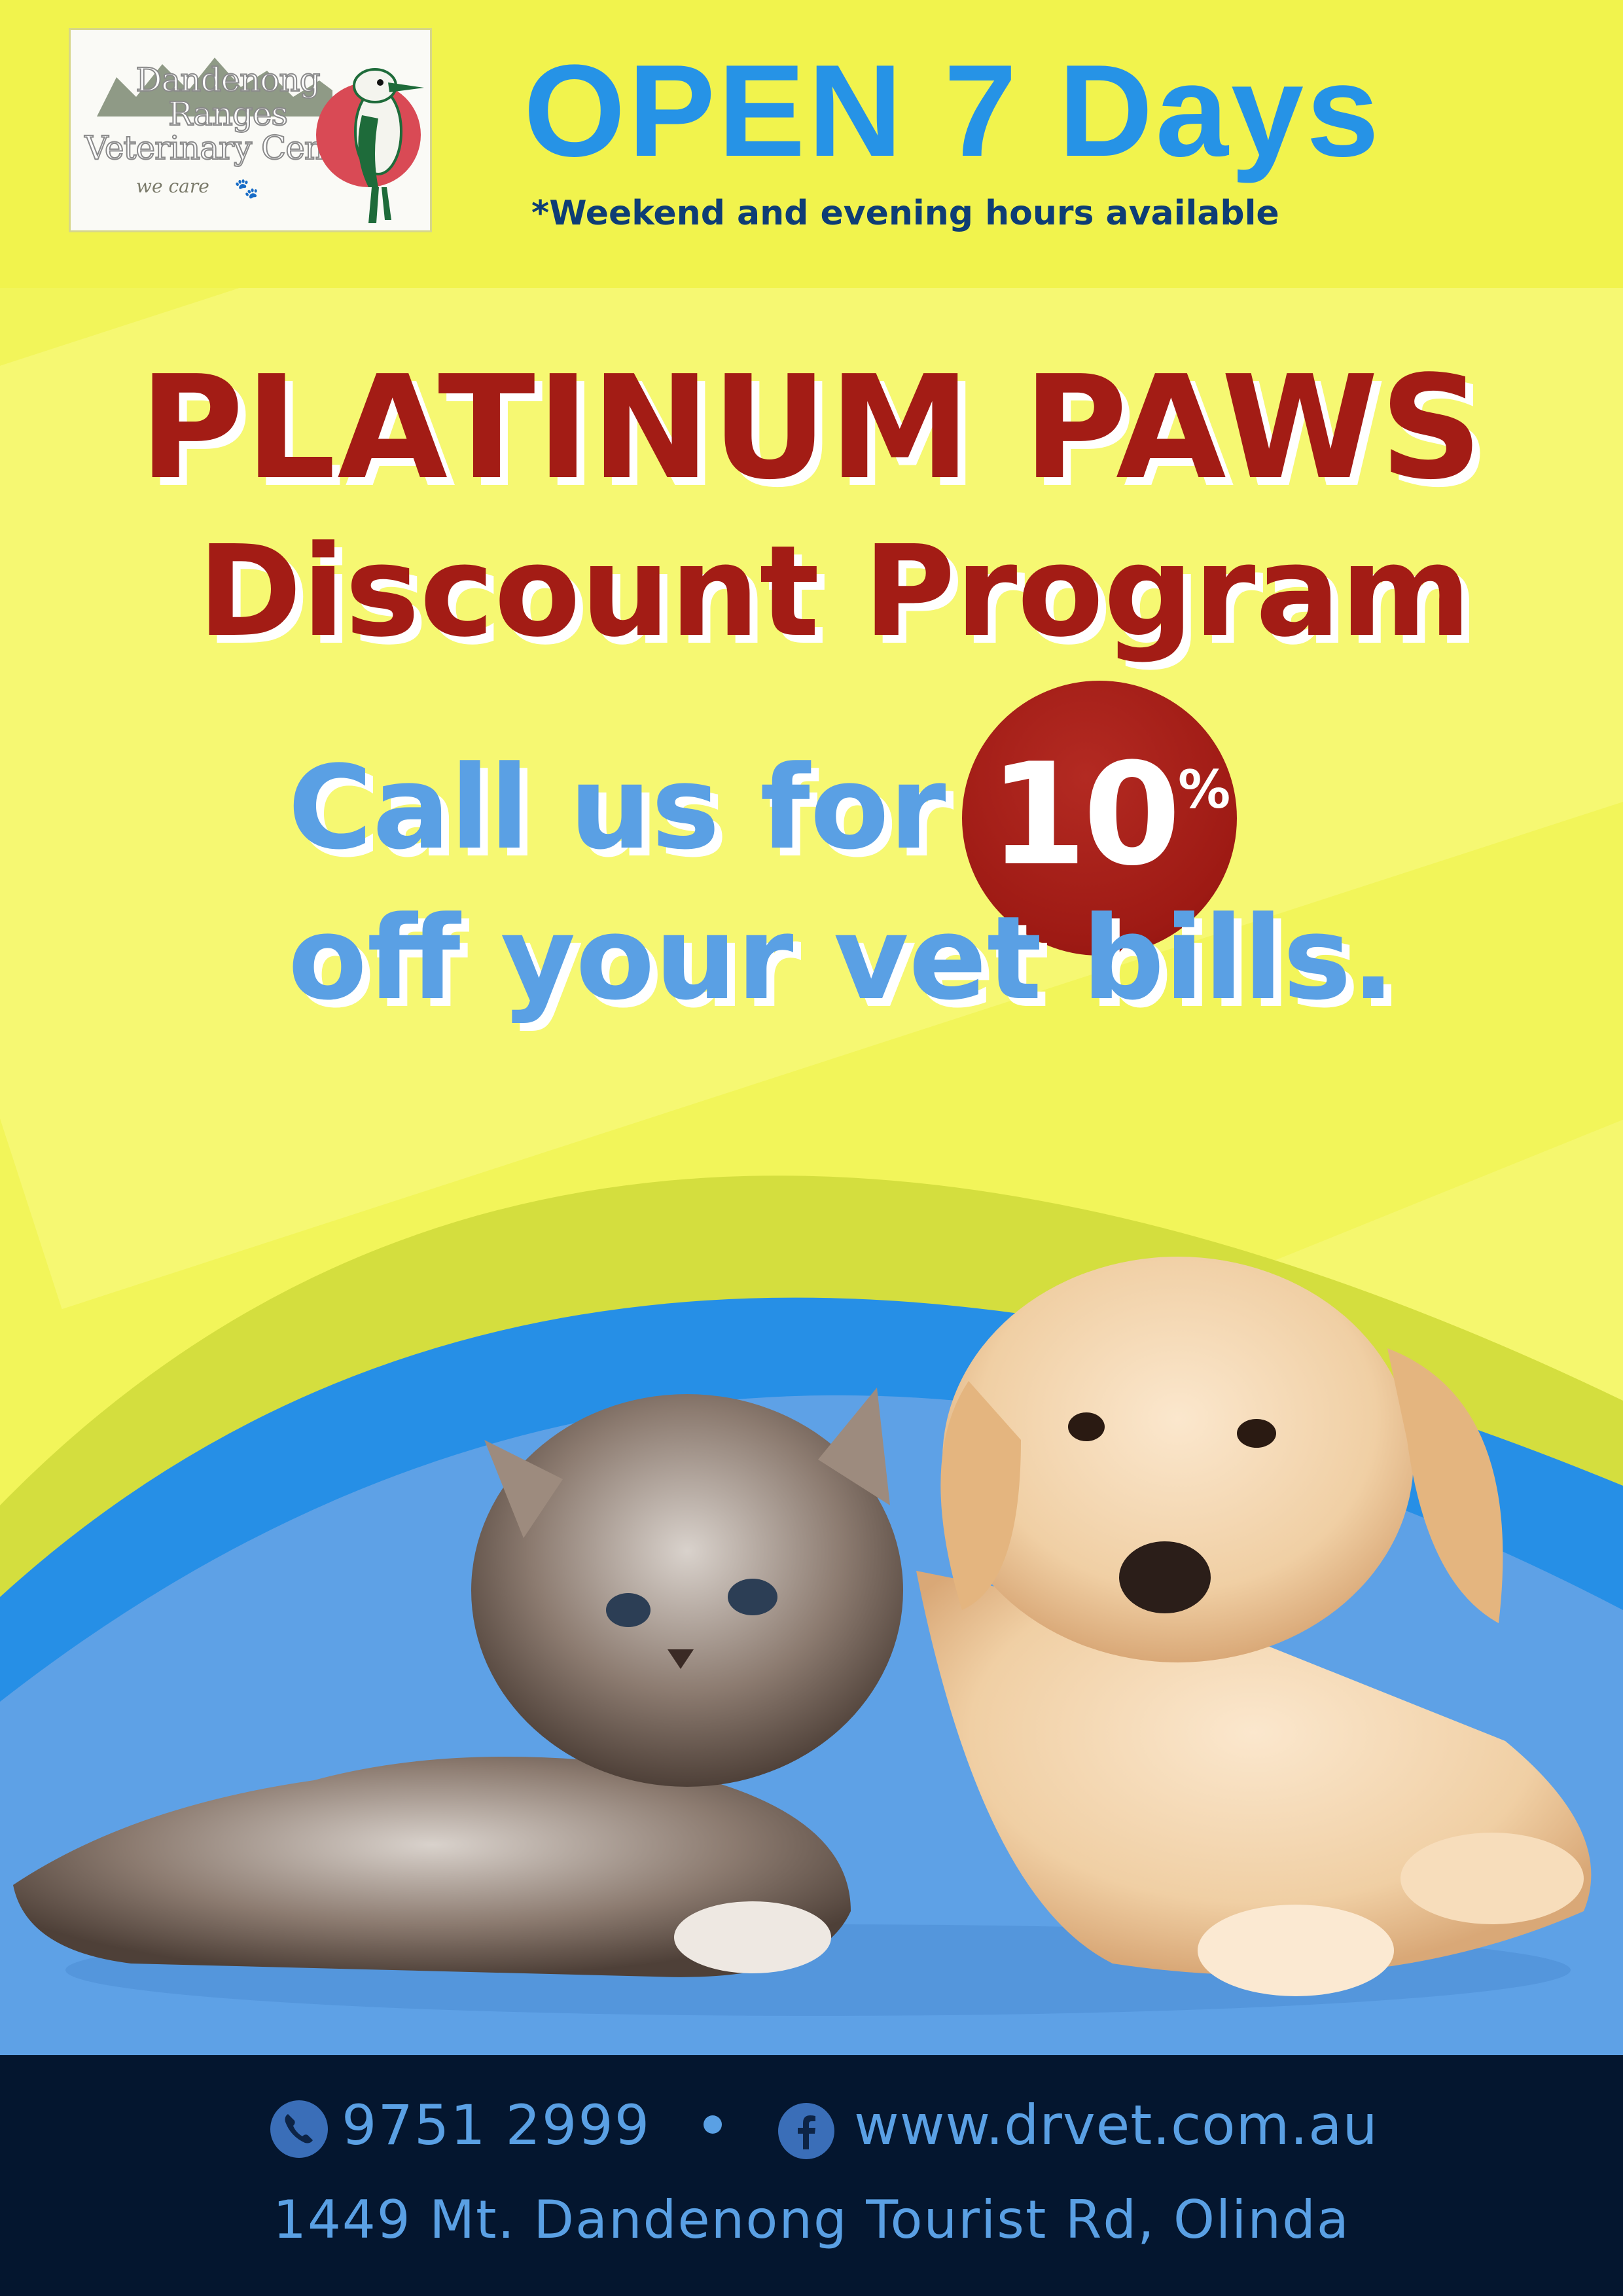  What do you see at coordinates (713, 2124) in the screenshot?
I see `separator-dot` at bounding box center [713, 2124].